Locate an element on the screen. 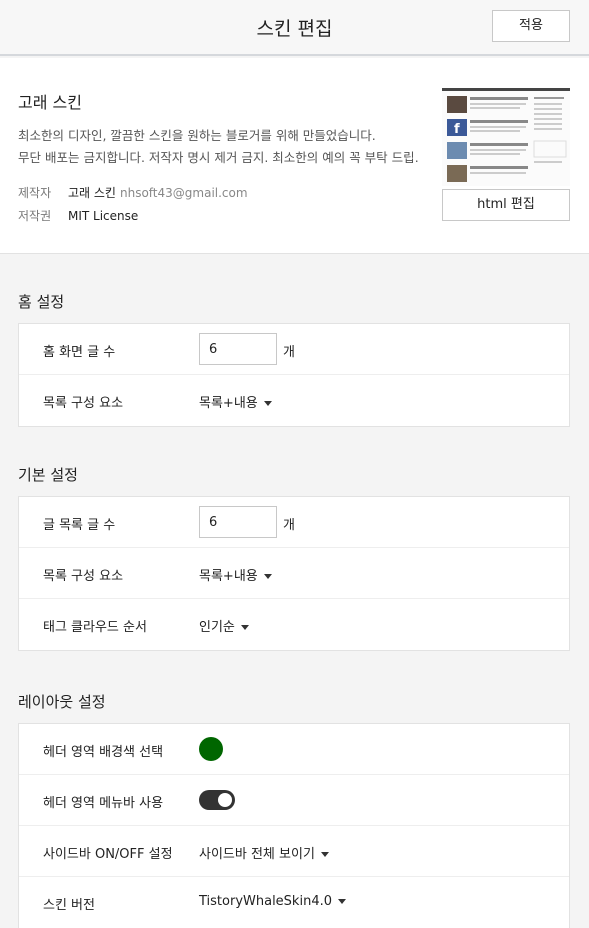  skin-version-value: TistoryWhaleSkin4.0 is located at coordinates (265, 901).